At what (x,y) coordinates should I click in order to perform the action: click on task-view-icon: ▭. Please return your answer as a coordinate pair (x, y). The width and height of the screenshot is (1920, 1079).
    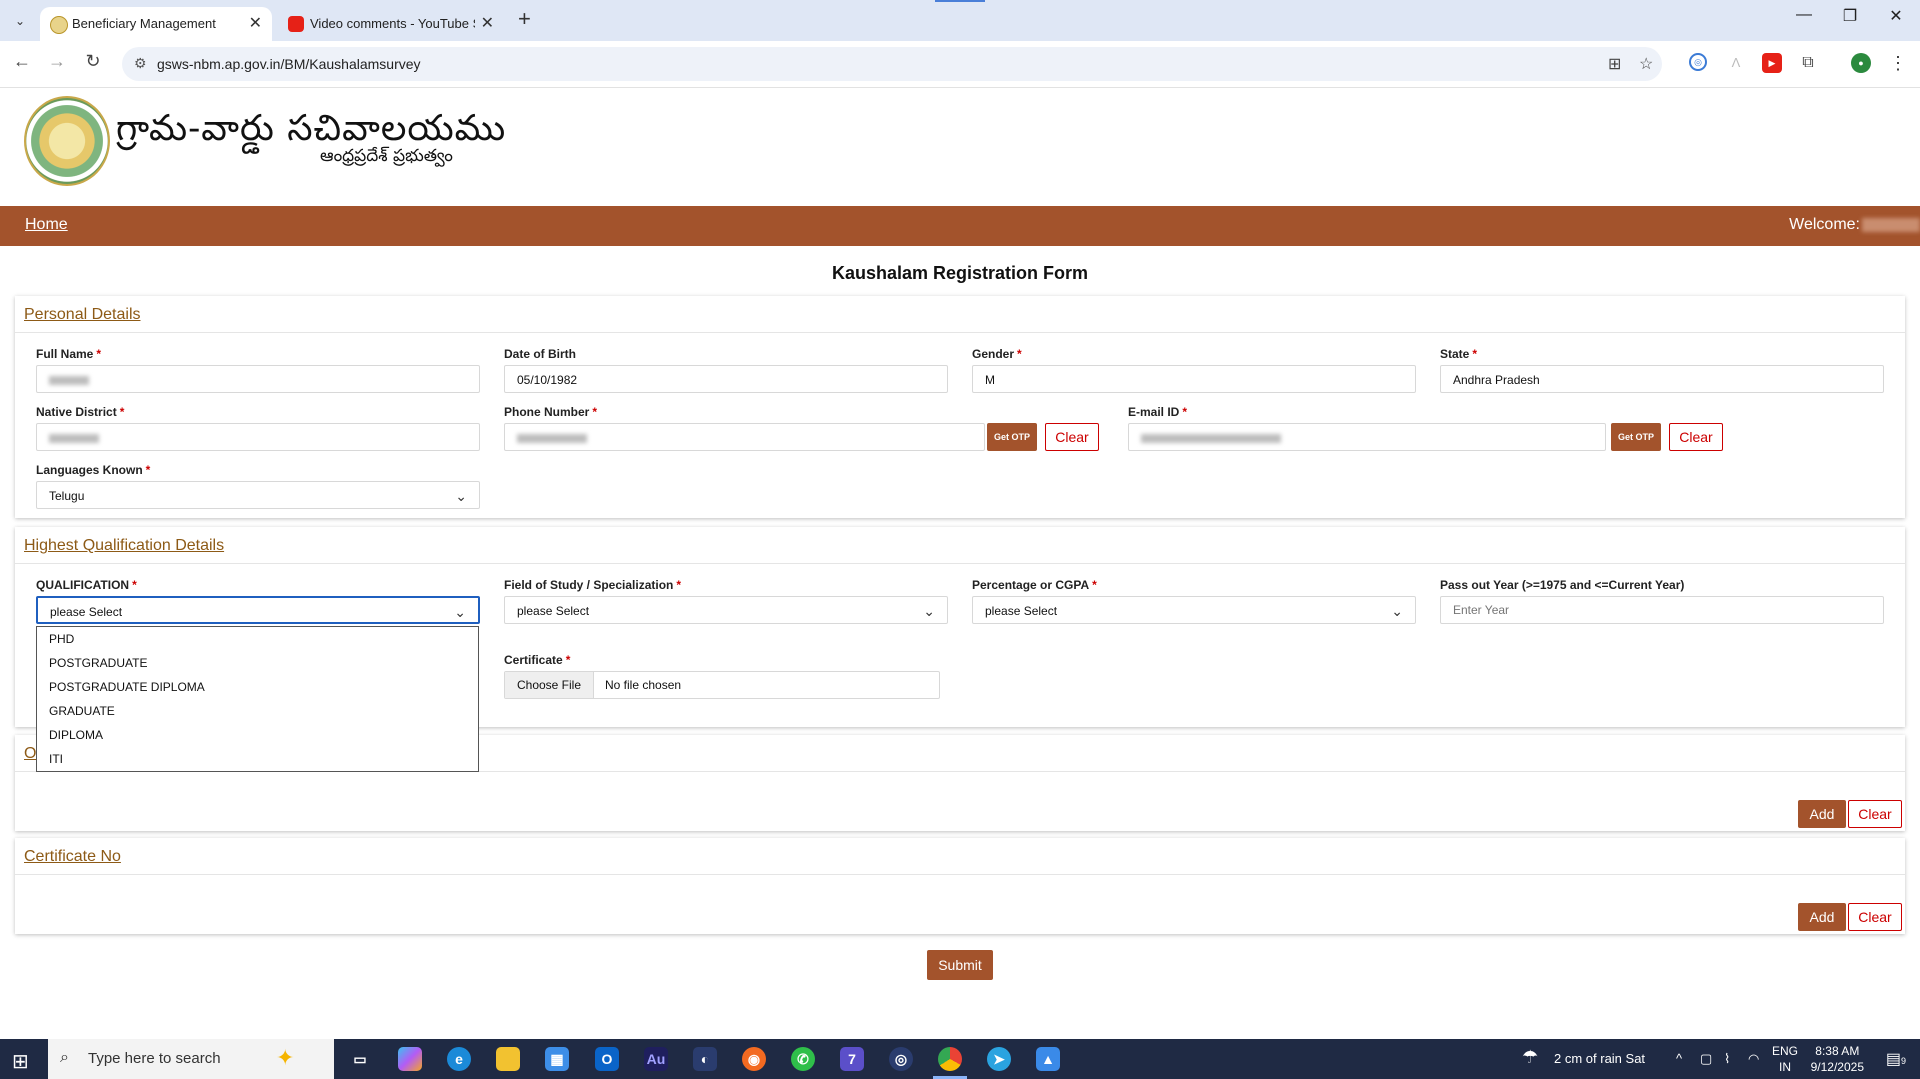
    Looking at the image, I should click on (360, 1059).